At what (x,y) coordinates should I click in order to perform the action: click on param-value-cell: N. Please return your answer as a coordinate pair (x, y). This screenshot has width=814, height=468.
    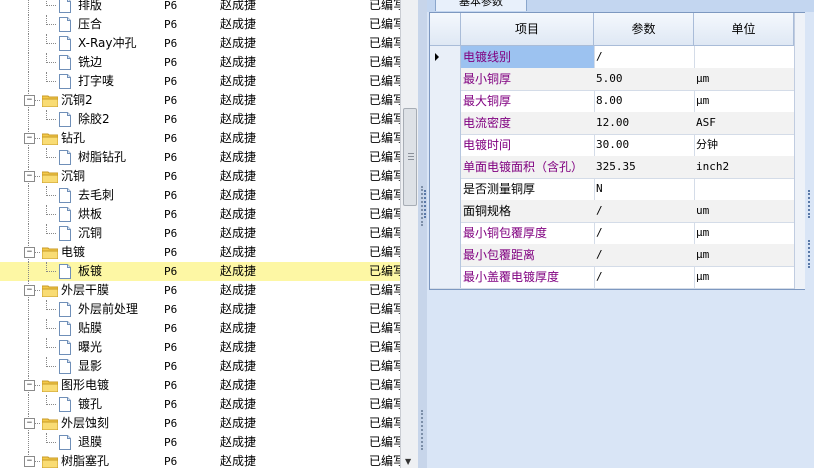
    Looking at the image, I should click on (644, 189).